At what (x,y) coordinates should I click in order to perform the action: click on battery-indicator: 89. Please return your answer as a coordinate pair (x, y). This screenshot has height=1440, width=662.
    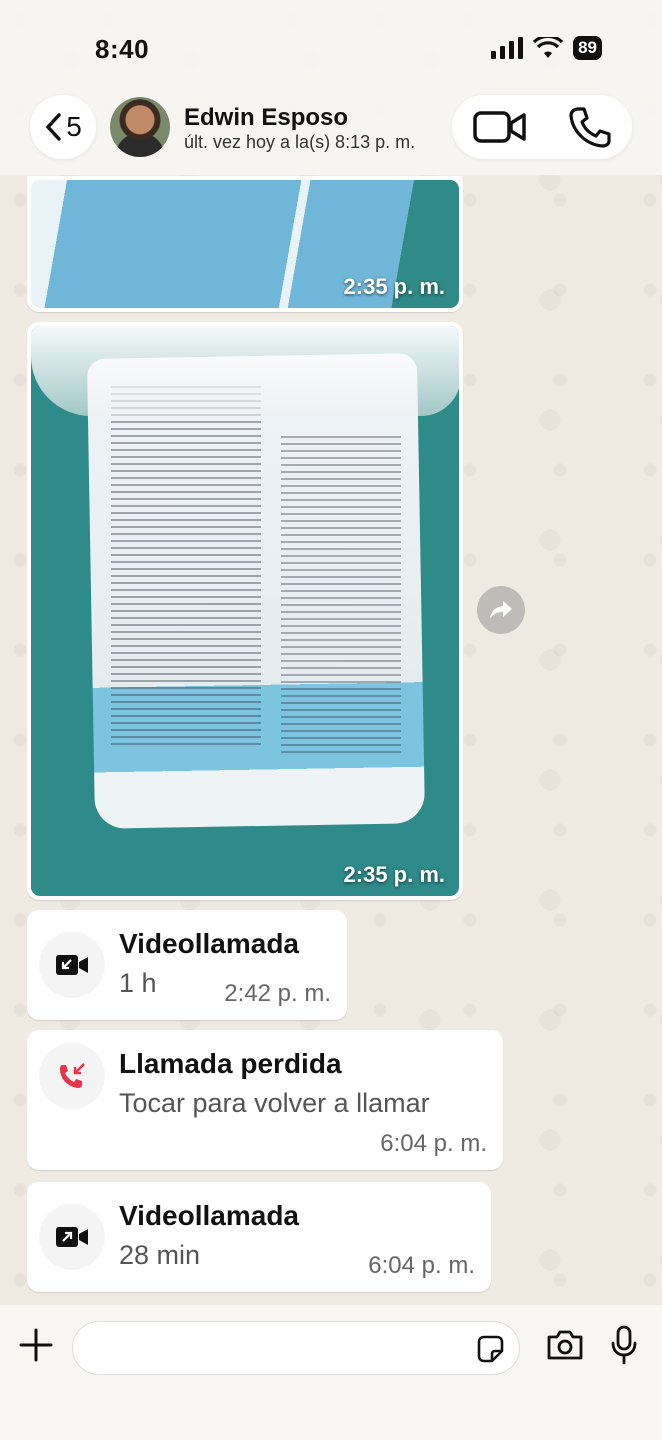
    Looking at the image, I should click on (587, 48).